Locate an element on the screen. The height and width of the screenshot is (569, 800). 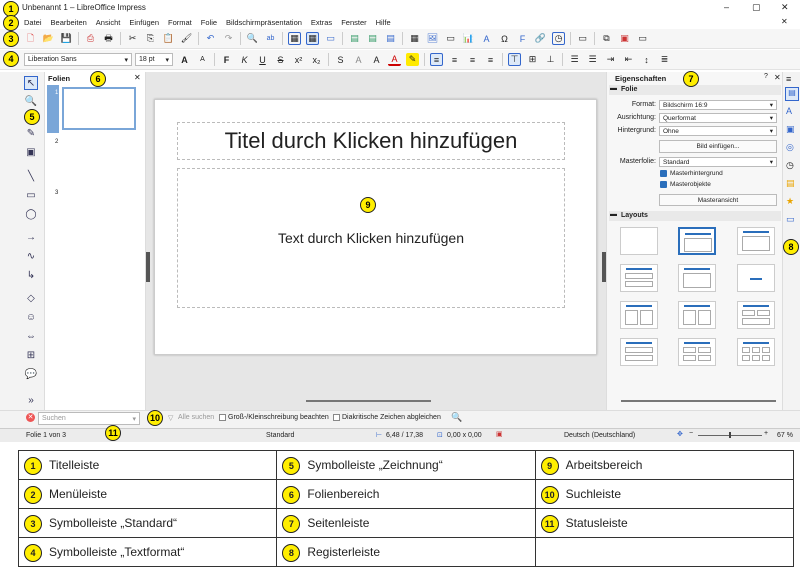
masterobjekte-checkbox: Masterobjekte is located at coordinates (685, 184).